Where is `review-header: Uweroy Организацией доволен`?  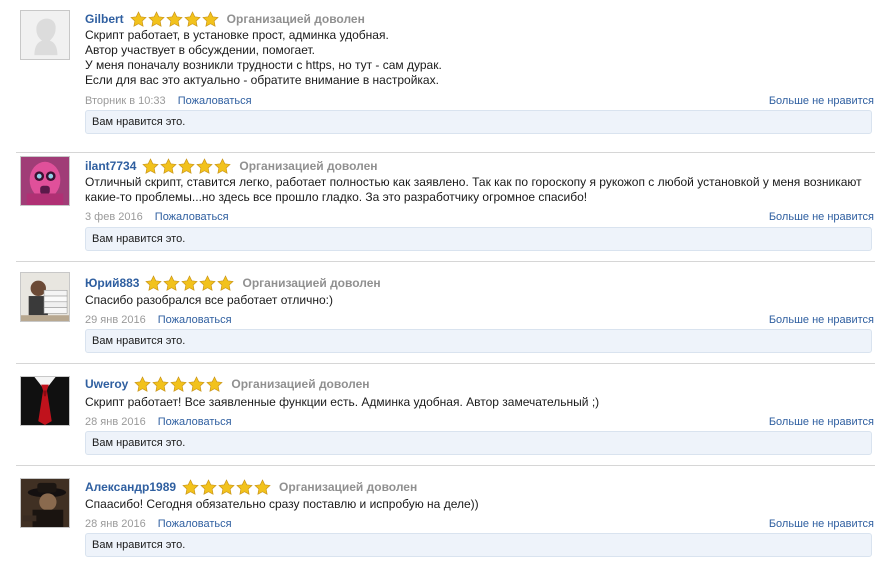 review-header: Uweroy Организацией доволен is located at coordinates (227, 384).